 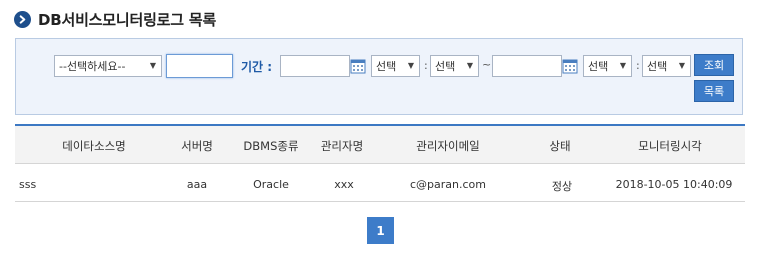 I want to click on range-tilde: ~, so click(x=487, y=64).